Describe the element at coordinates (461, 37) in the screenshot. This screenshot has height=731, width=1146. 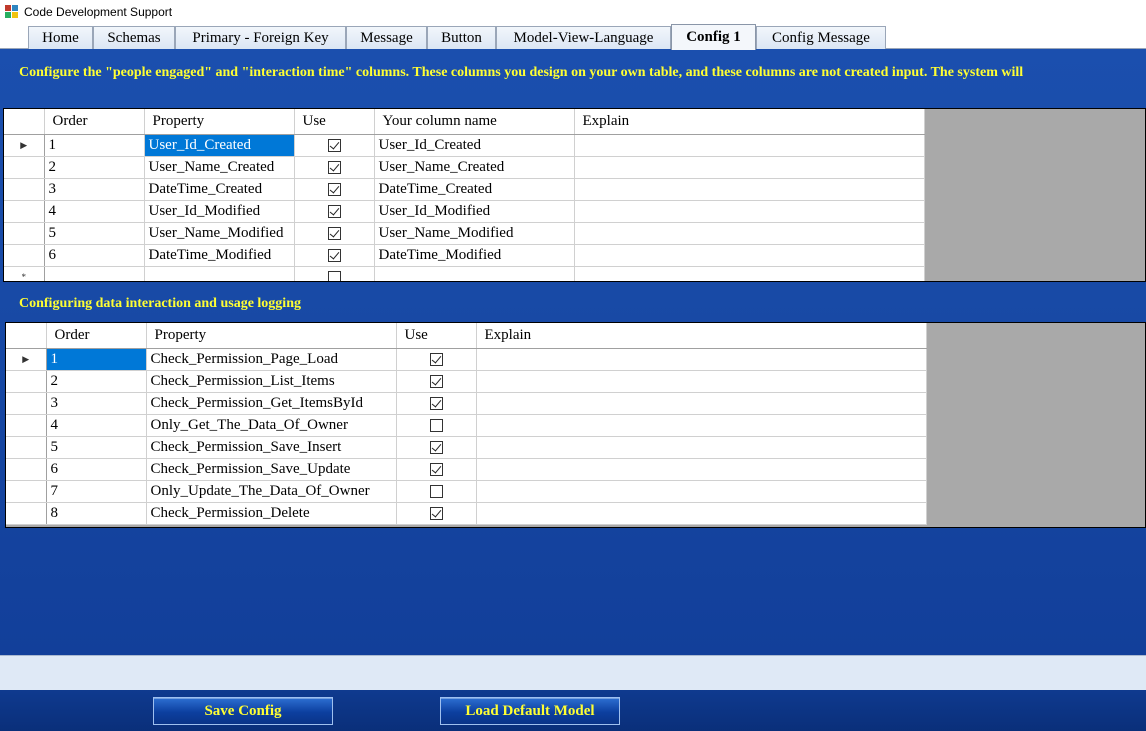
I see `tab-button: Button` at that location.